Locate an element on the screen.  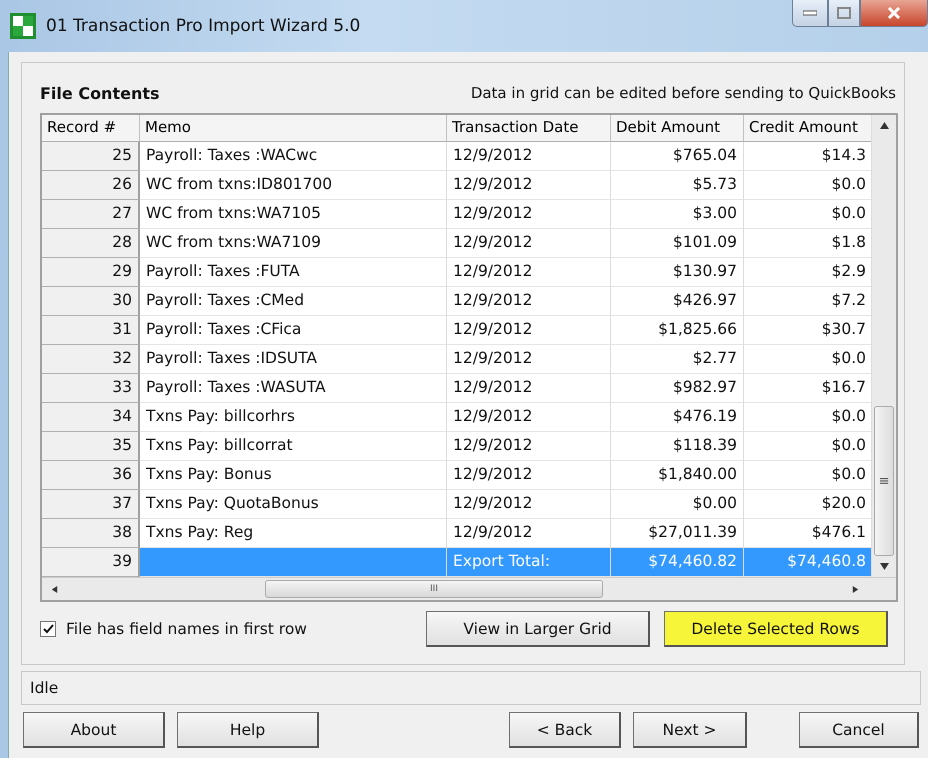
checkbox-label: File has field names in first row is located at coordinates (186, 629).